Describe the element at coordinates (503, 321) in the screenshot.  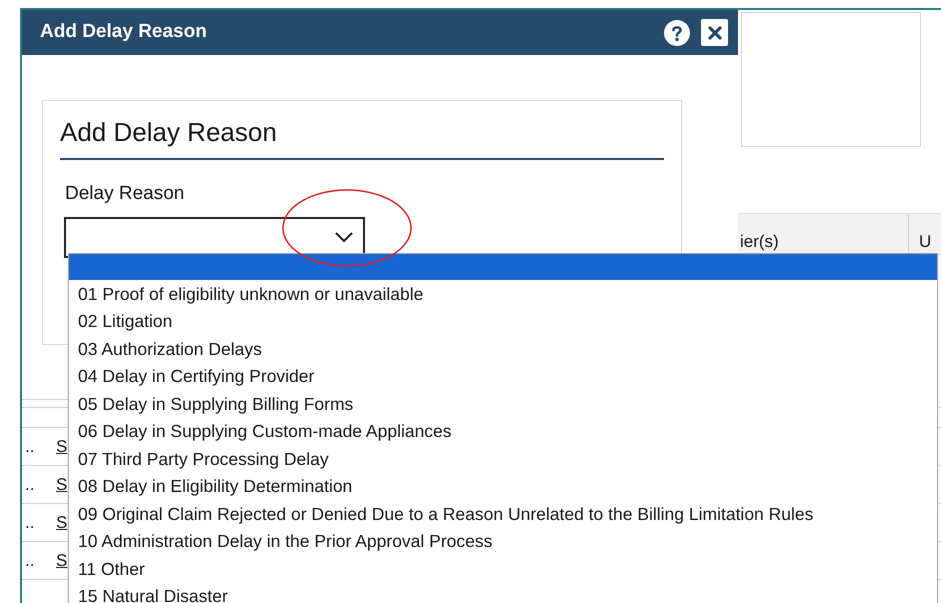
I see `dropdown-option: 02 Litigation` at that location.